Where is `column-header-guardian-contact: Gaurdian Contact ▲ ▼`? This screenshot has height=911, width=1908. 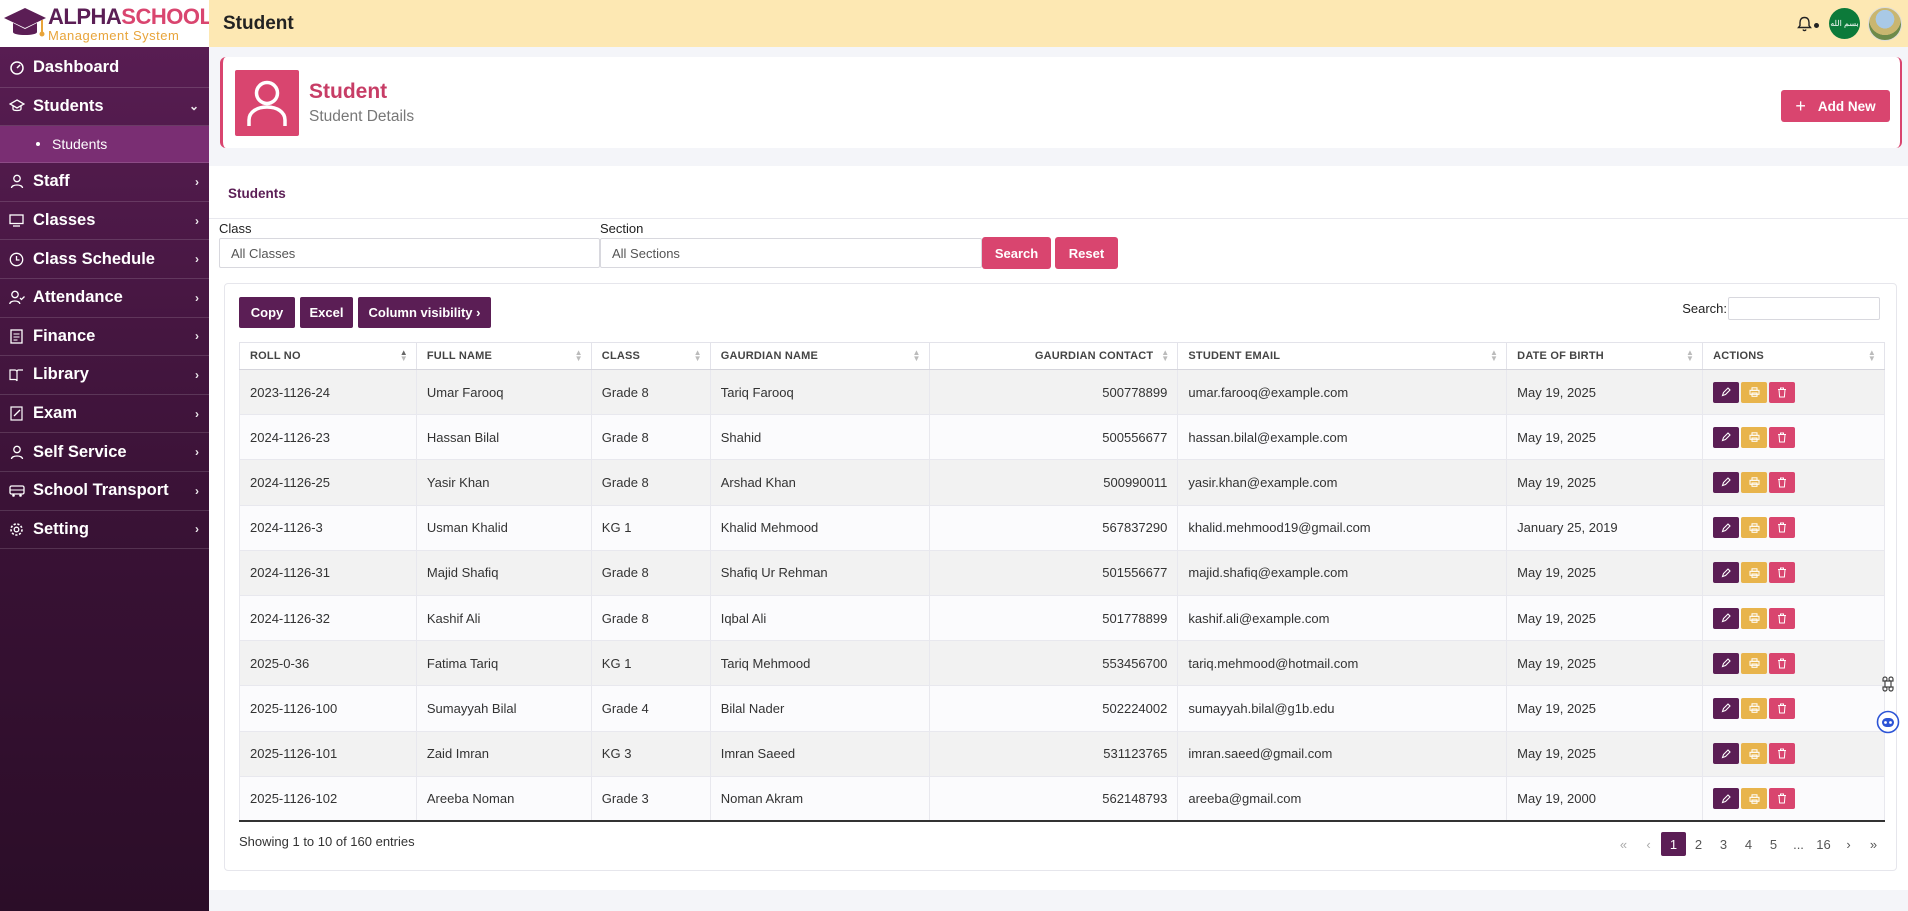 column-header-guardian-contact: Gaurdian Contact ▲ ▼ is located at coordinates (1053, 356).